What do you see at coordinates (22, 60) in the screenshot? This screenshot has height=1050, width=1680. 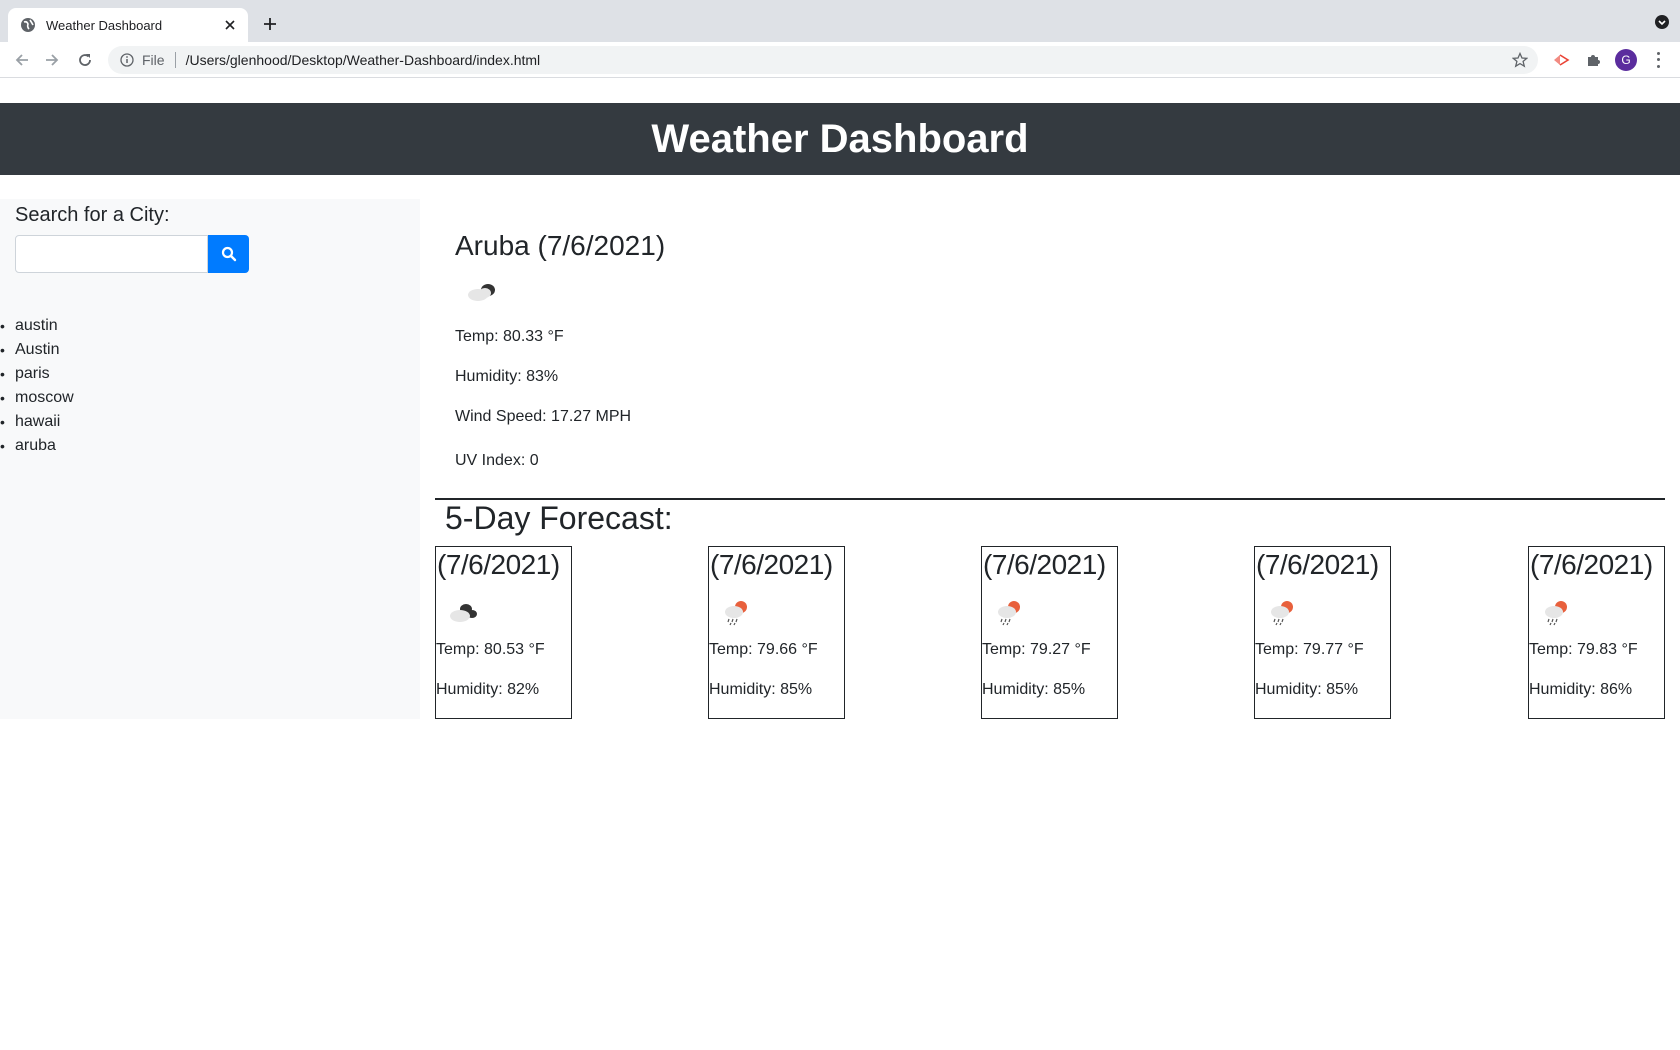 I see `back-icon` at bounding box center [22, 60].